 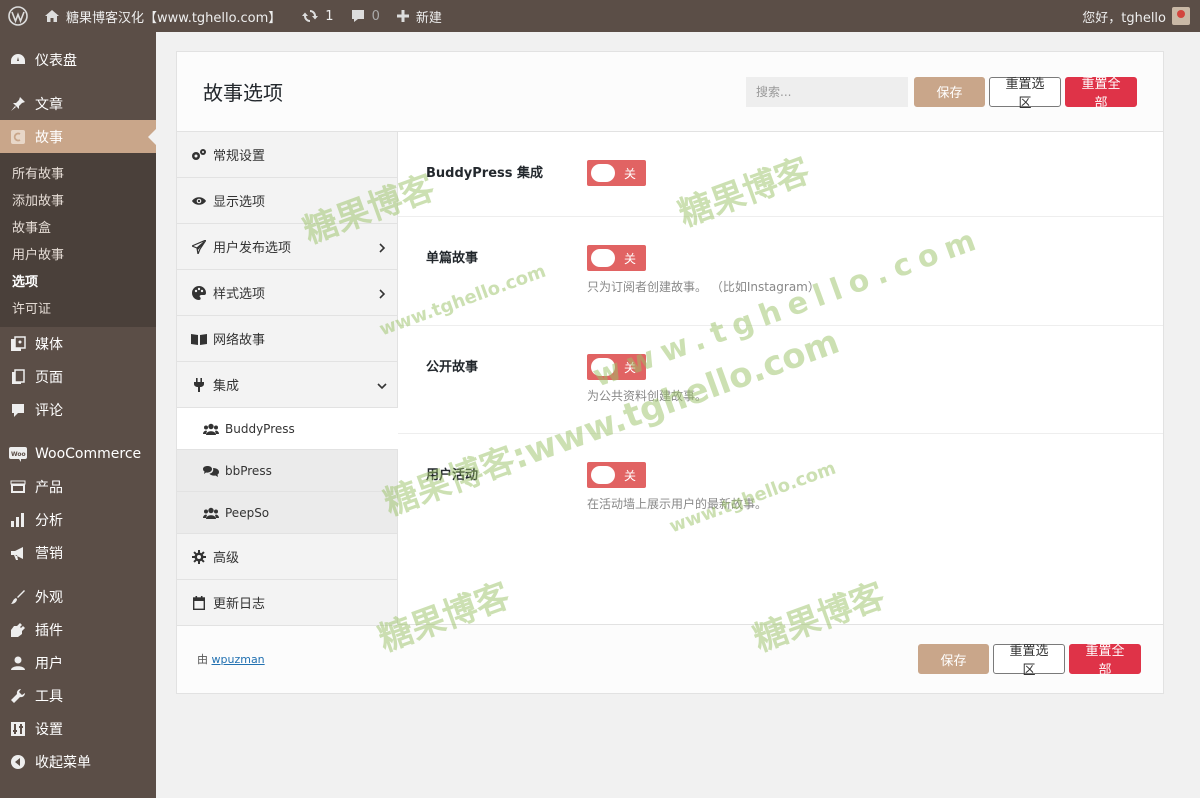 What do you see at coordinates (174, 18) in the screenshot?
I see `site-name: 糖果博客汉化【www.tghello.com】` at bounding box center [174, 18].